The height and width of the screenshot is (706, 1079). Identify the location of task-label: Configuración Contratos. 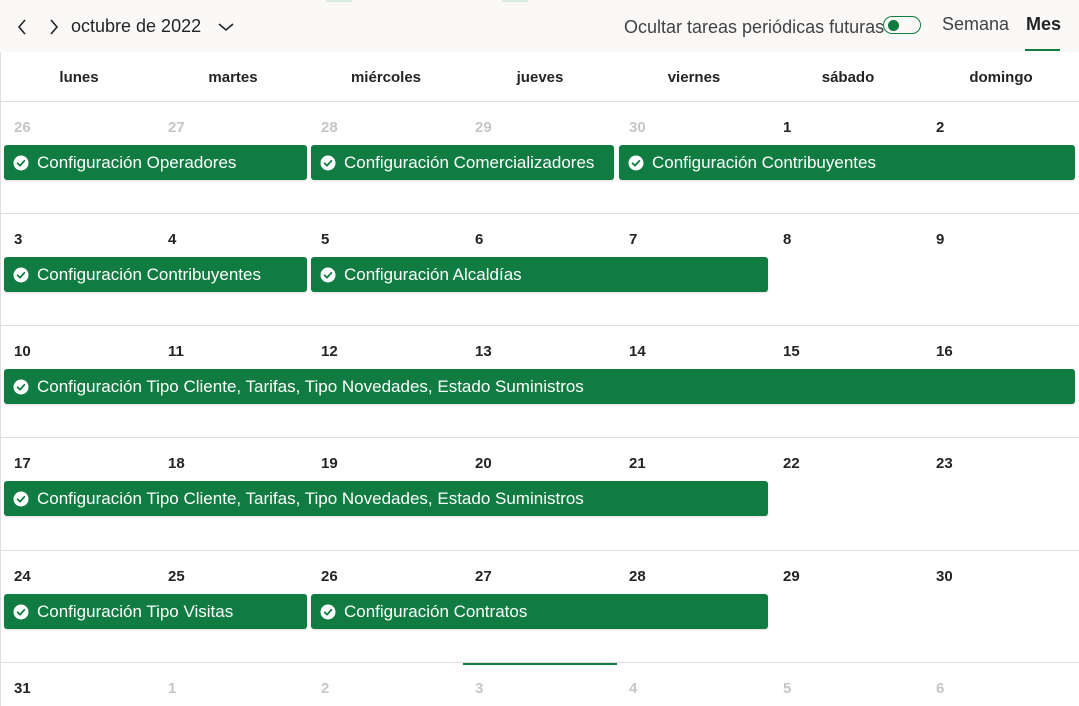
(436, 611).